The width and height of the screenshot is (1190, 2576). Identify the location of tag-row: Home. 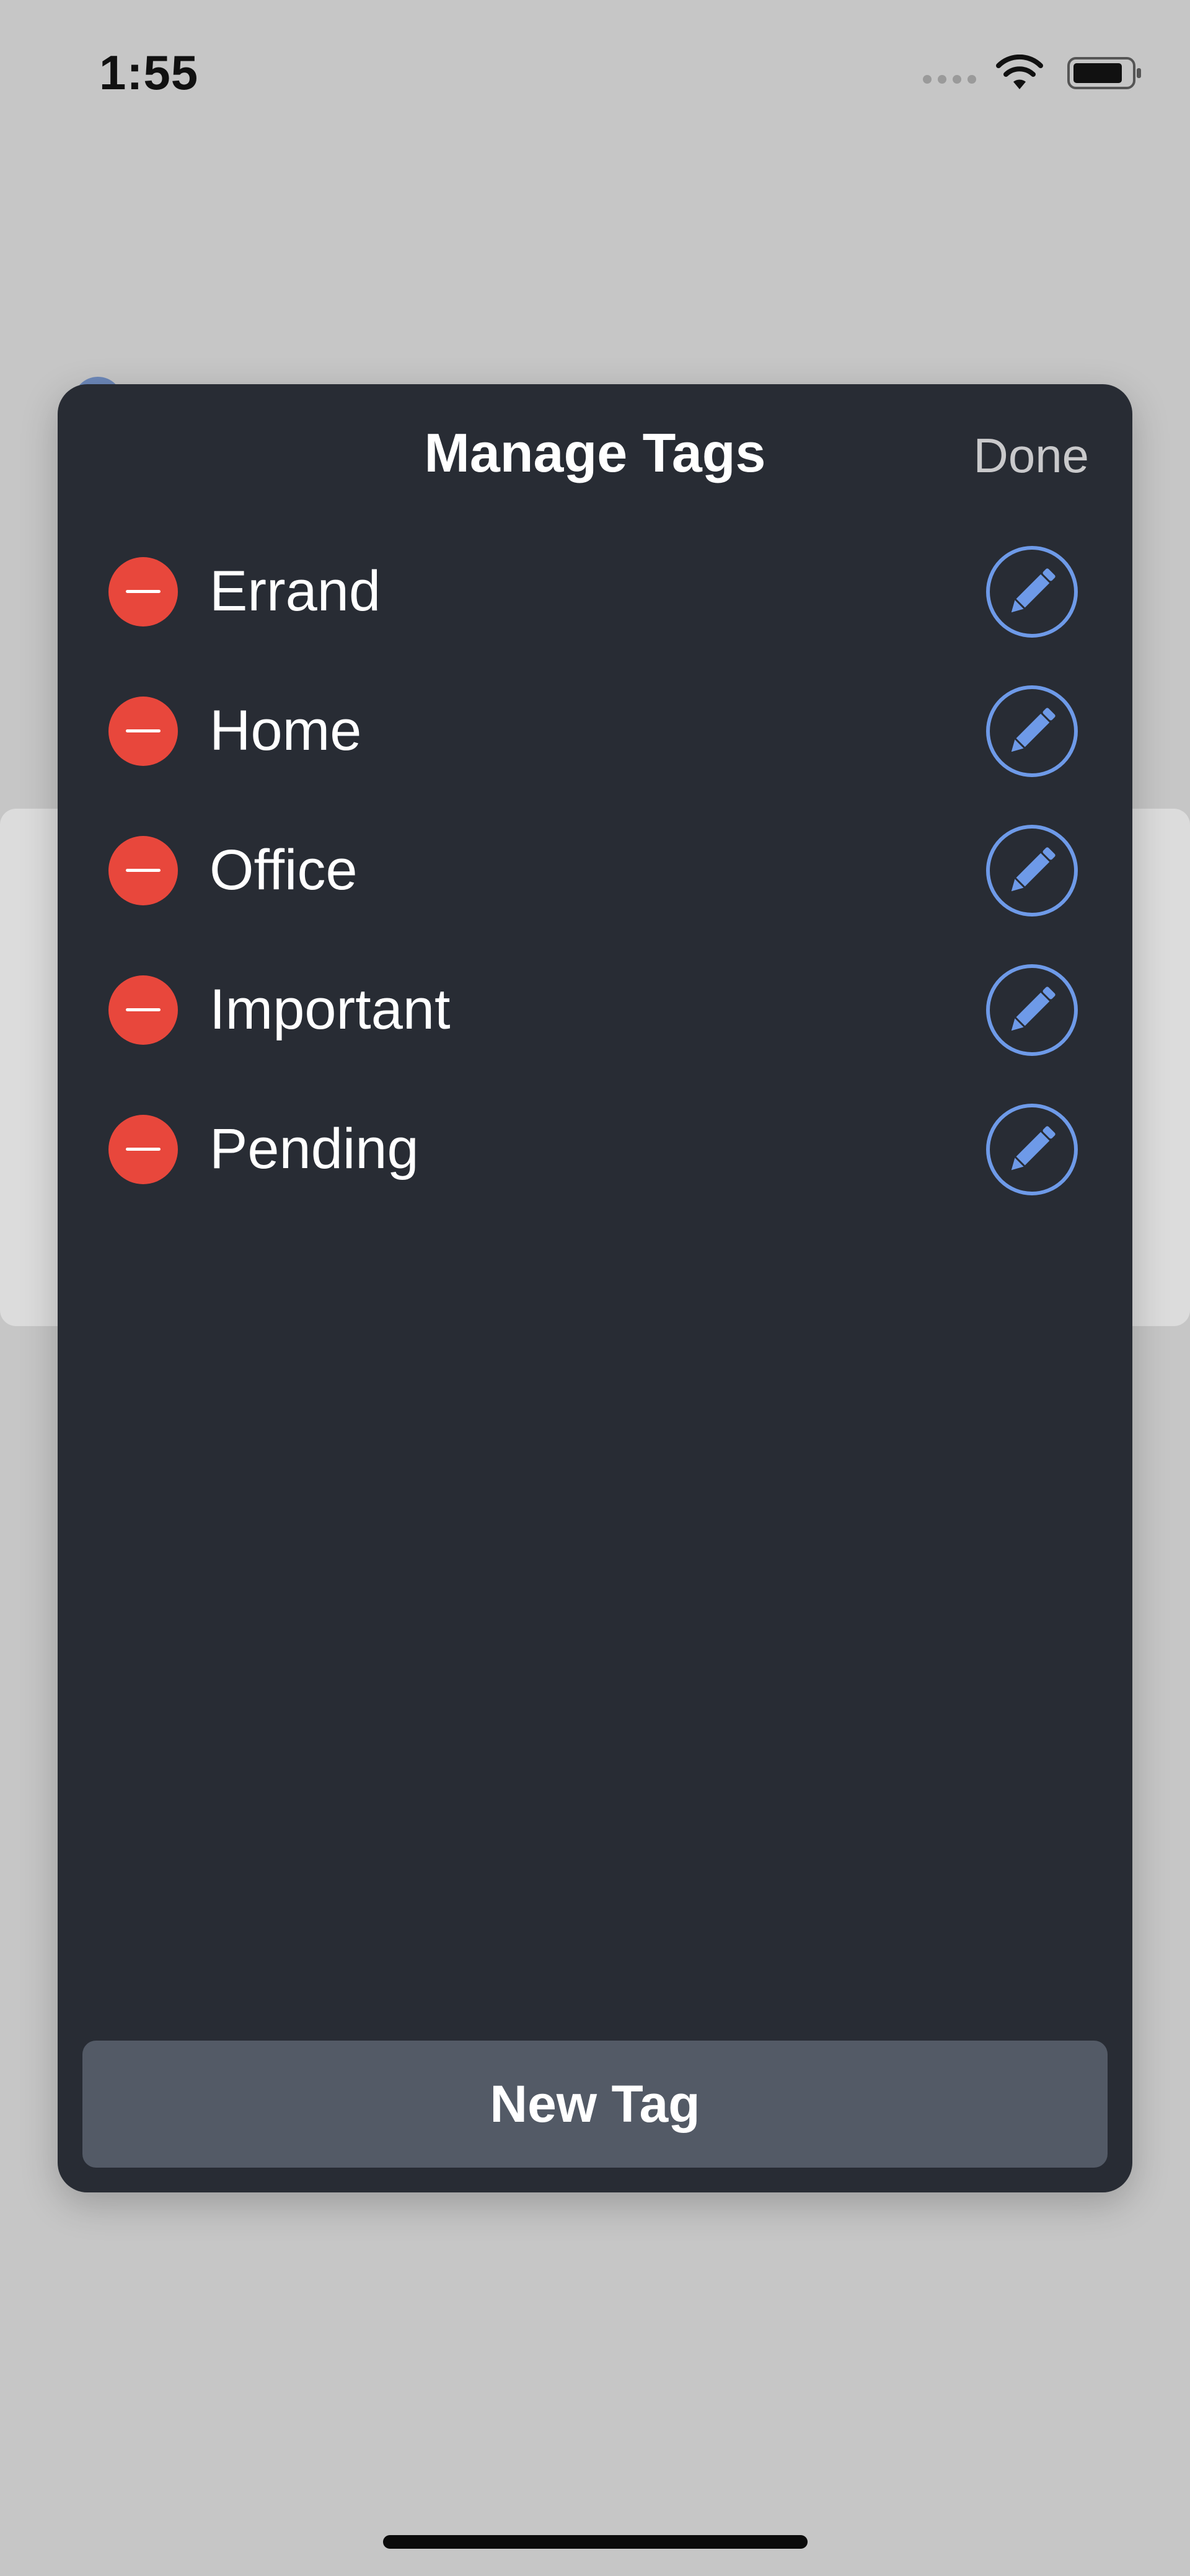
(595, 731).